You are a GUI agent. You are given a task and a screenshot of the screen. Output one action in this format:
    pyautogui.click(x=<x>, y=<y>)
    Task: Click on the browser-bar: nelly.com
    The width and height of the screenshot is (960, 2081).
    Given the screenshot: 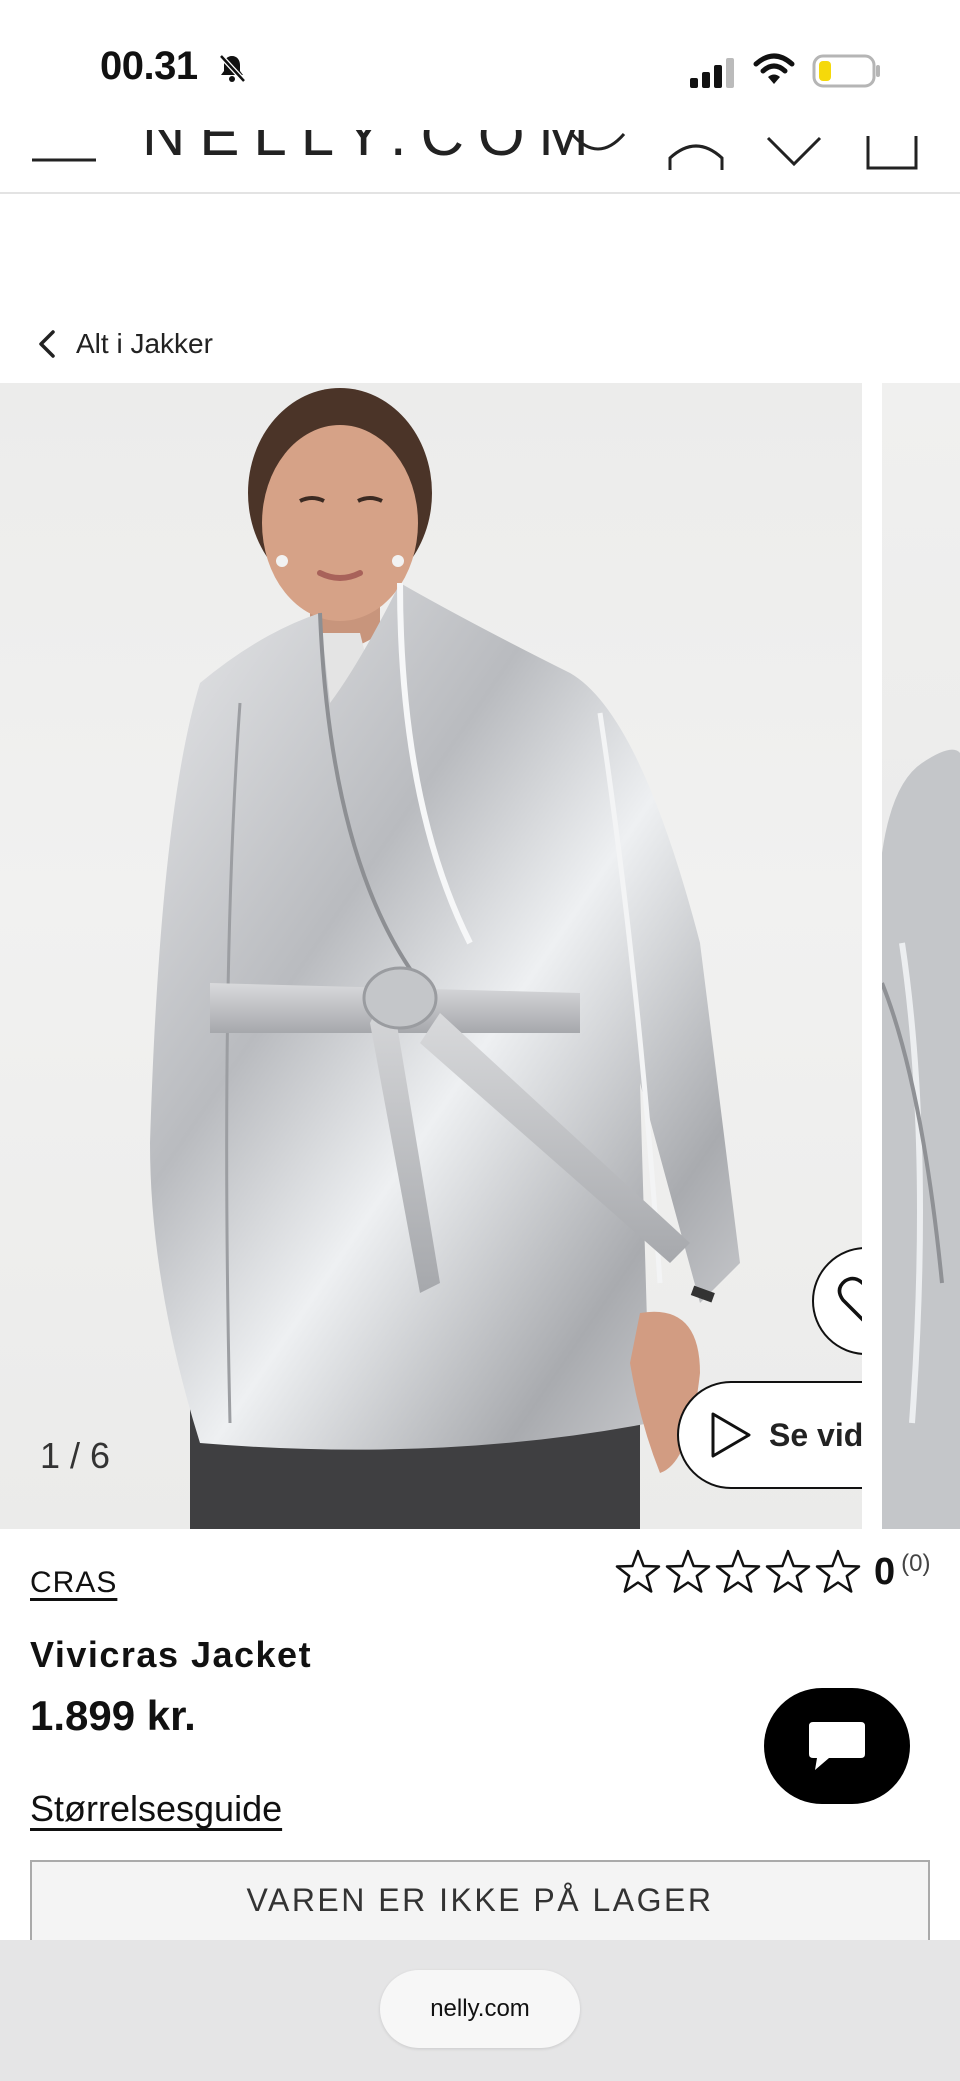 What is the action you would take?
    pyautogui.click(x=480, y=2010)
    